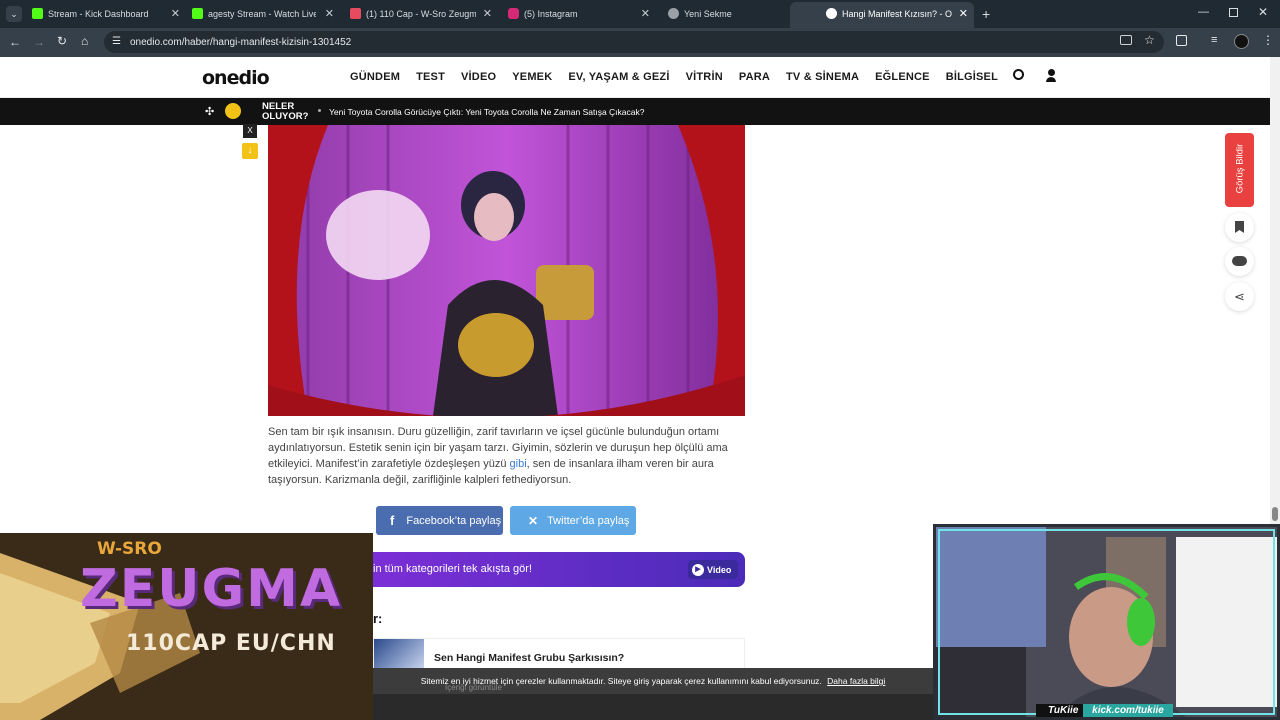  I want to click on reading-list-icon: ≡, so click(1214, 40).